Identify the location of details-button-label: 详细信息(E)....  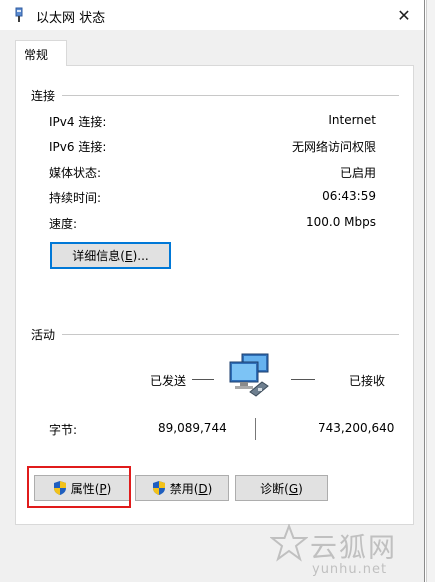
(110, 256).